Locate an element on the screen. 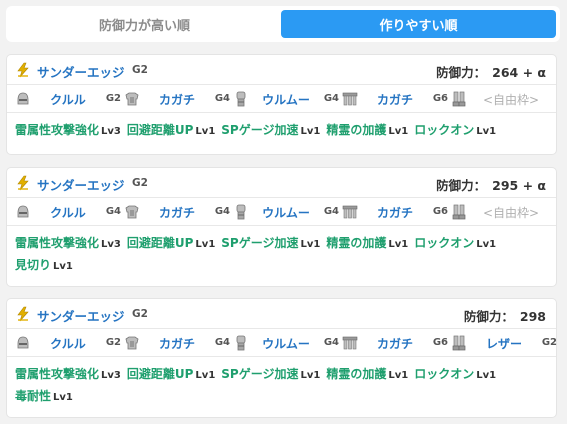 This screenshot has height=424, width=567. armor-grade: G2 is located at coordinates (113, 98).